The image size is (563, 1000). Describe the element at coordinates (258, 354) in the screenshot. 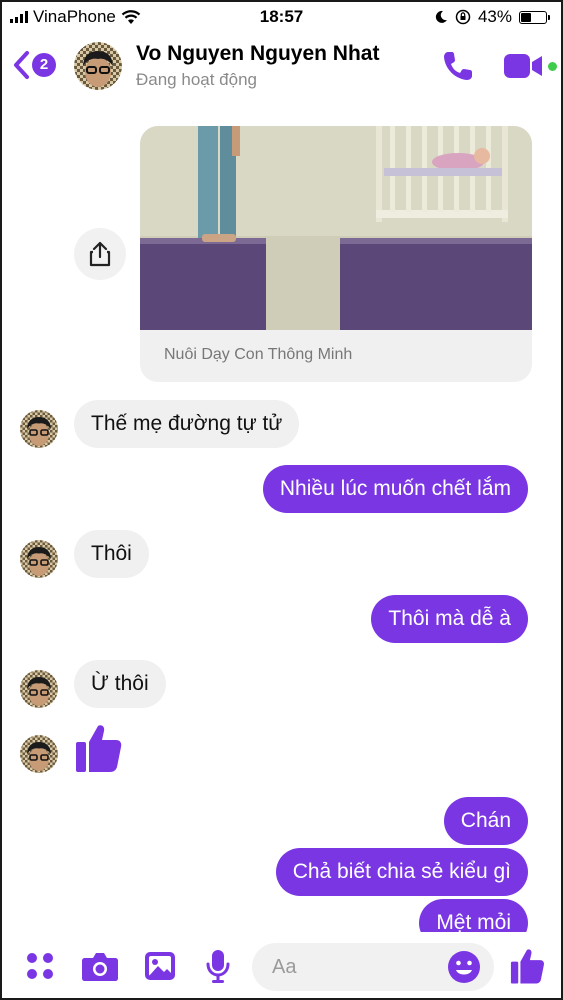

I see `link-source: Nuôi Dạy Con Thông Minh` at that location.